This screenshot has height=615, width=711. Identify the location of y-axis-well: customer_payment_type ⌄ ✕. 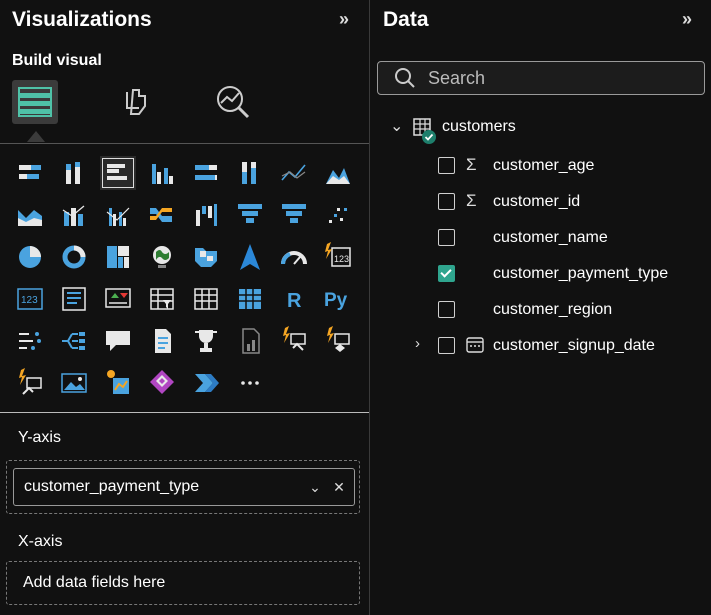
(183, 487).